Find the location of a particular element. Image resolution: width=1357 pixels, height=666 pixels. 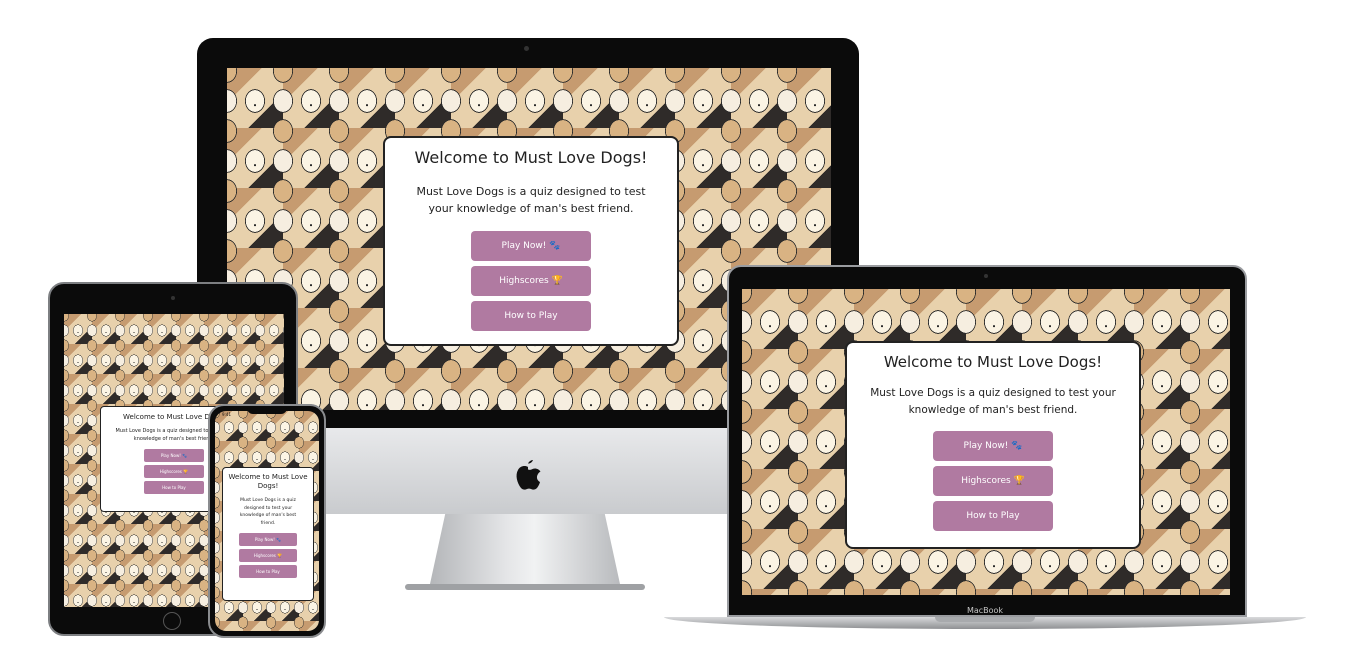

laptop-how-to-play-button: How to Play is located at coordinates (993, 516).